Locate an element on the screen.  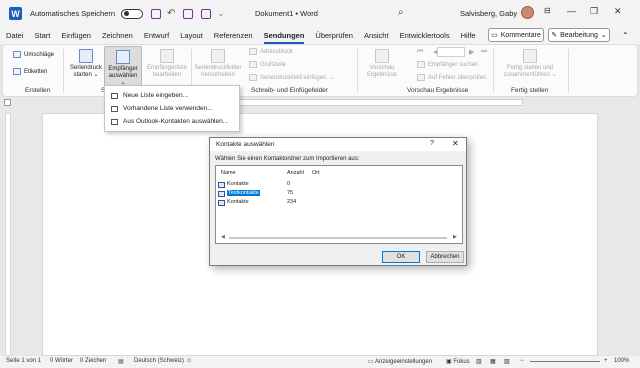
highlight-merge-fields-button: Seriendruckfelder hervorheben is located at coordinates (218, 64).